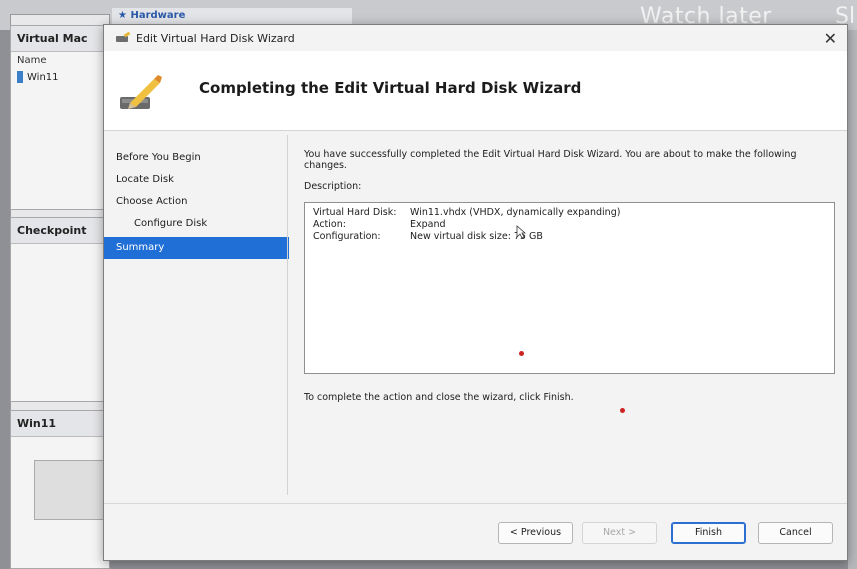 The width and height of the screenshot is (857, 569). What do you see at coordinates (535, 533) in the screenshot?
I see `previous-button: < Previous` at bounding box center [535, 533].